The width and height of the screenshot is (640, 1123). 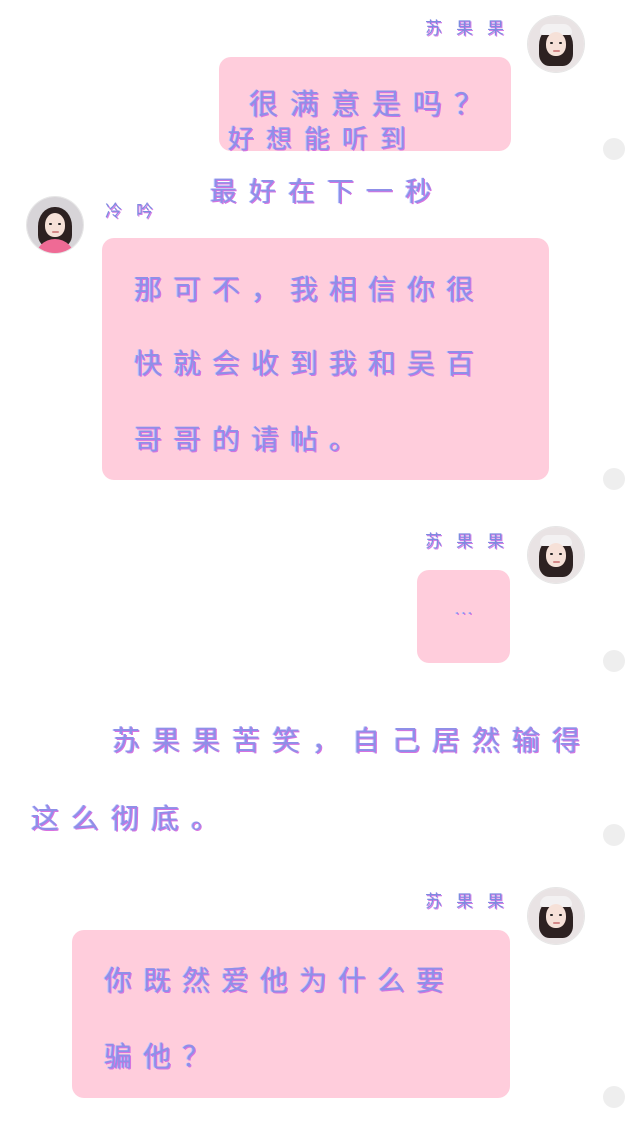 What do you see at coordinates (131, 818) in the screenshot?
I see `narration-line-4: 这么彻底。` at bounding box center [131, 818].